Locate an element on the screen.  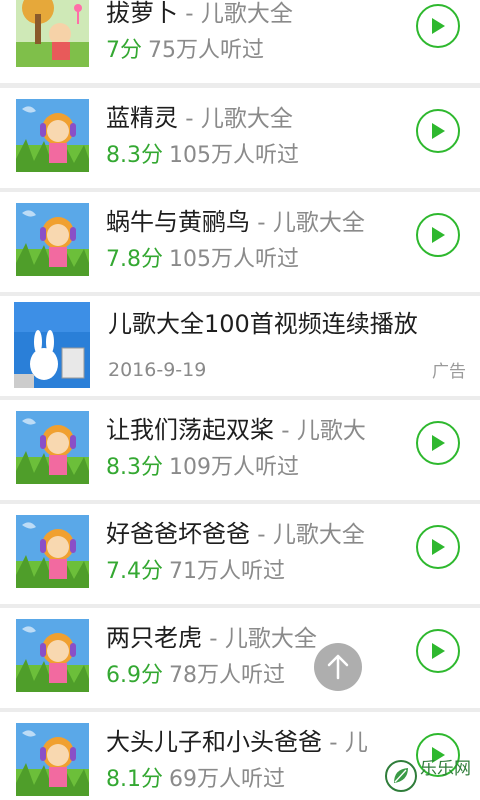
list-item: 两只老虎 - 儿歌大全 6.9分 78万人听过 is located at coordinates (240, 658).